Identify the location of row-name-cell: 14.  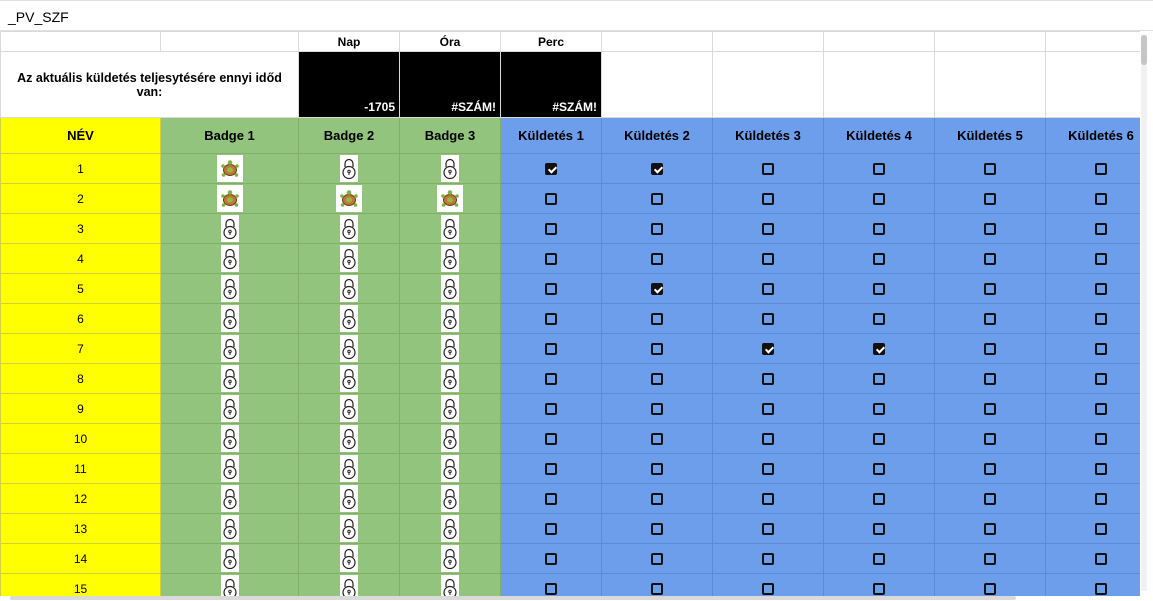
(80, 558).